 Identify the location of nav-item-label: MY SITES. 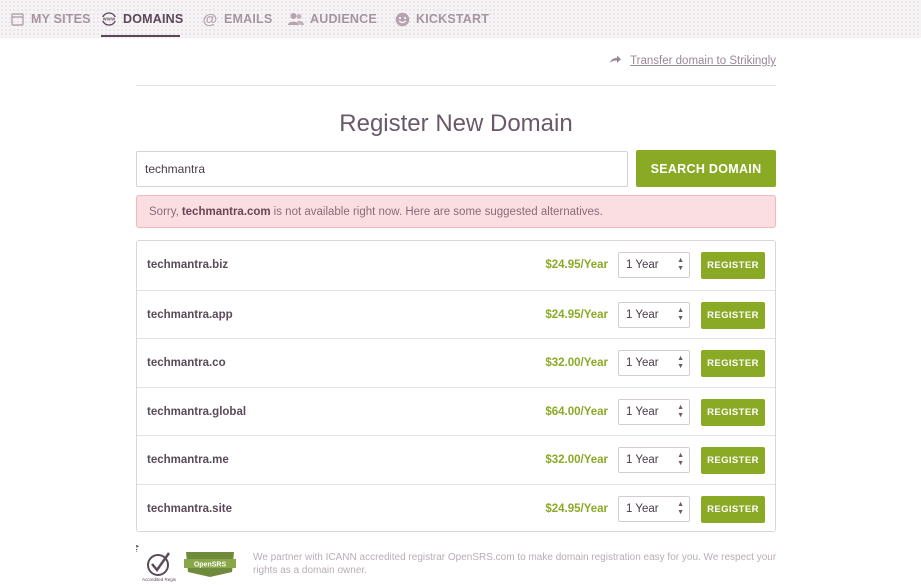
(61, 19).